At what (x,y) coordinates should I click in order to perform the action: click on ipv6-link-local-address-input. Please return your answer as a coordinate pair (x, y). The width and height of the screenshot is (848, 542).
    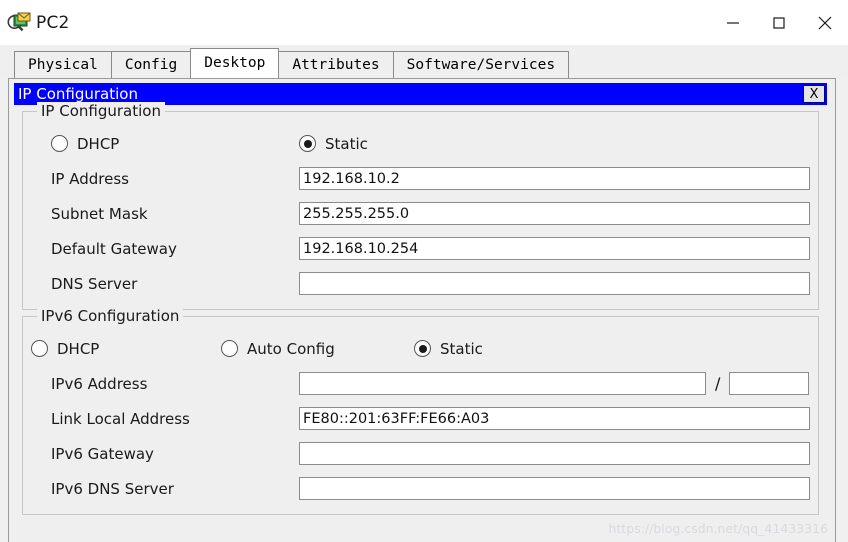
    Looking at the image, I should click on (554, 418).